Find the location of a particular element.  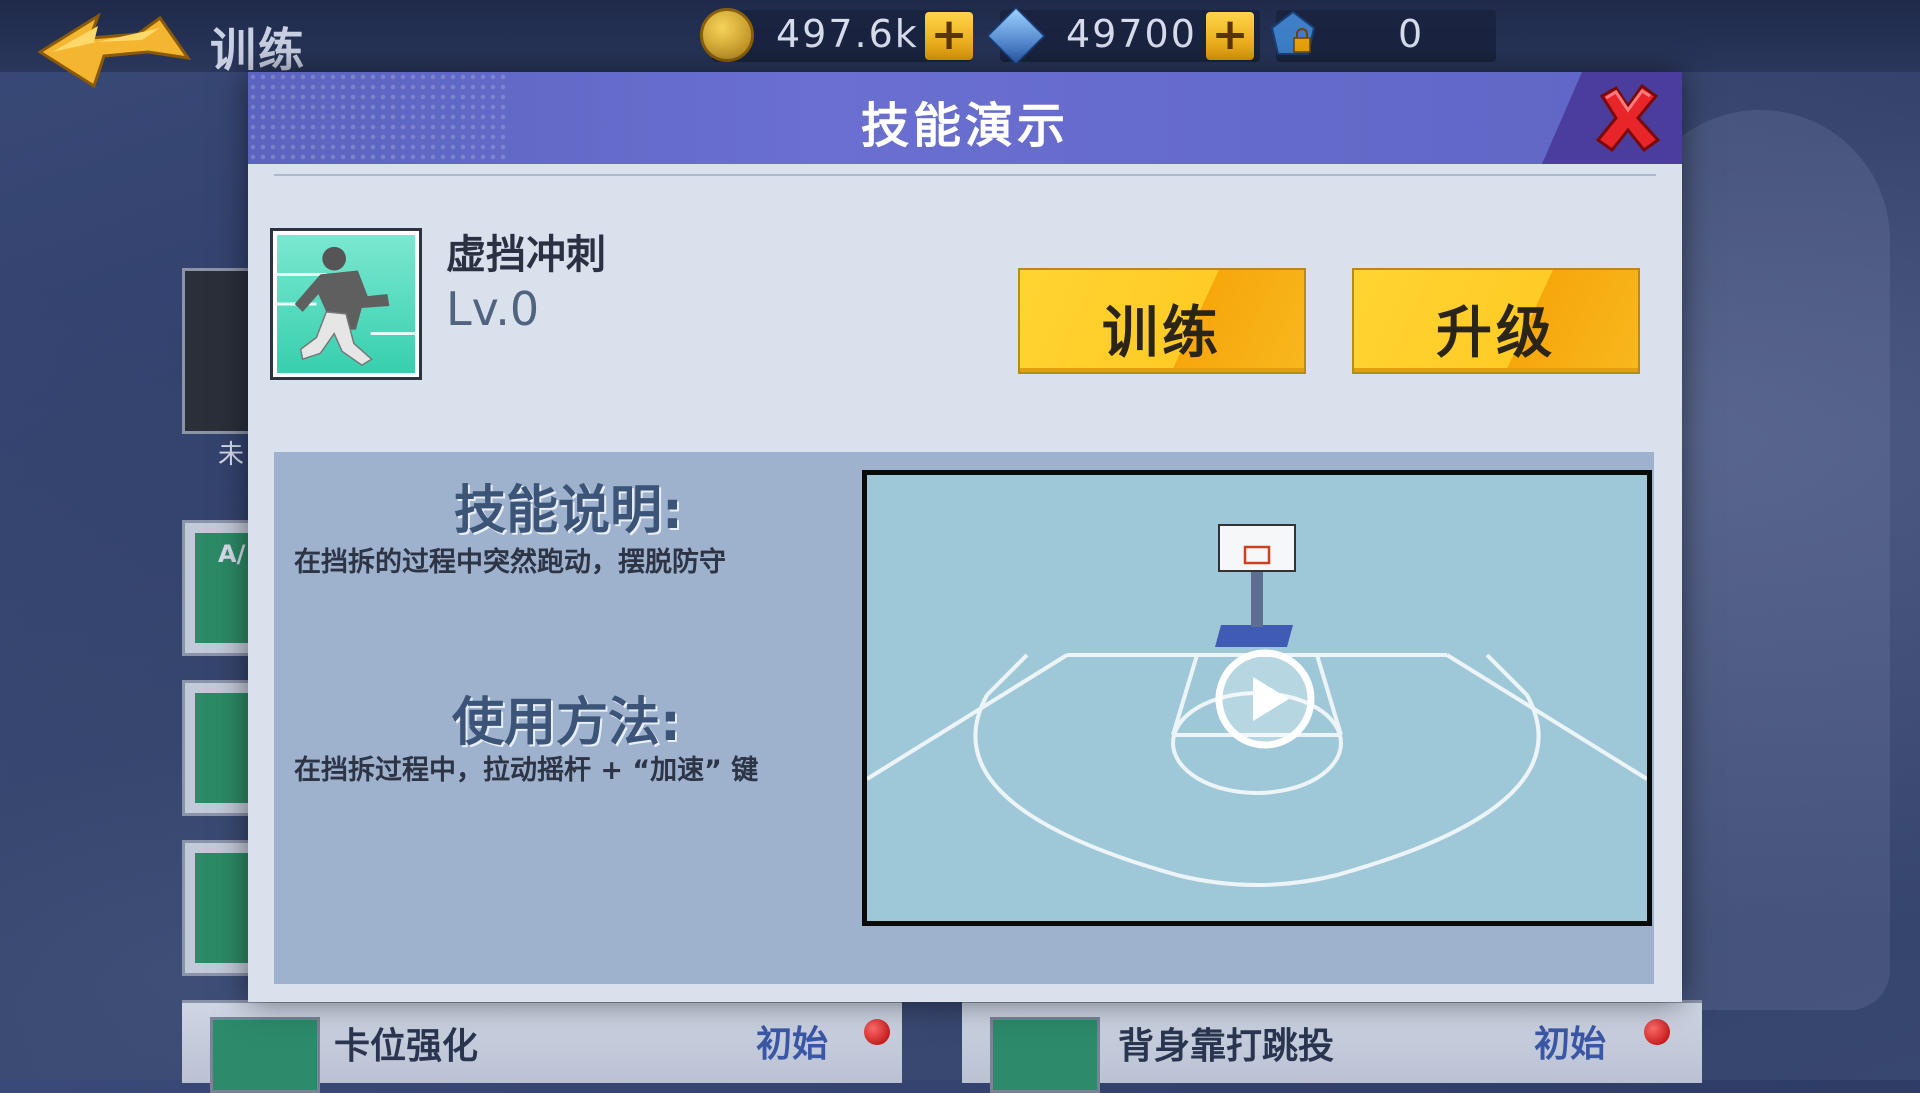

skill-name: 虚挡冲刺 is located at coordinates (526, 255).